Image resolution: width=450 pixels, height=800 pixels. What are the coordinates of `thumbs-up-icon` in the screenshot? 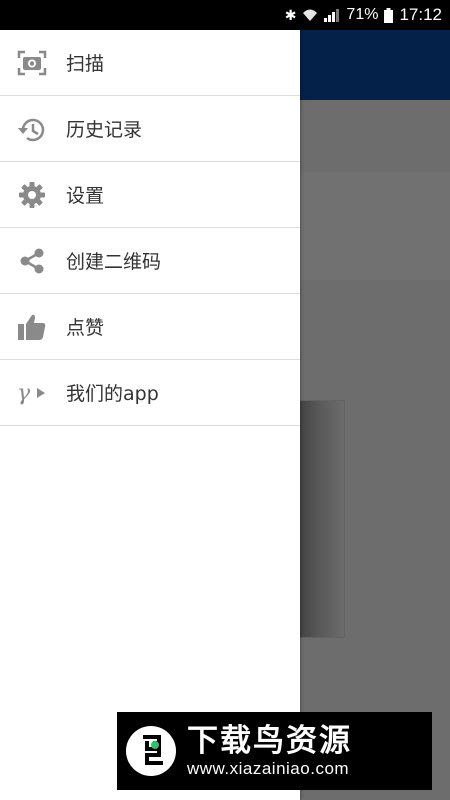 It's located at (32, 327).